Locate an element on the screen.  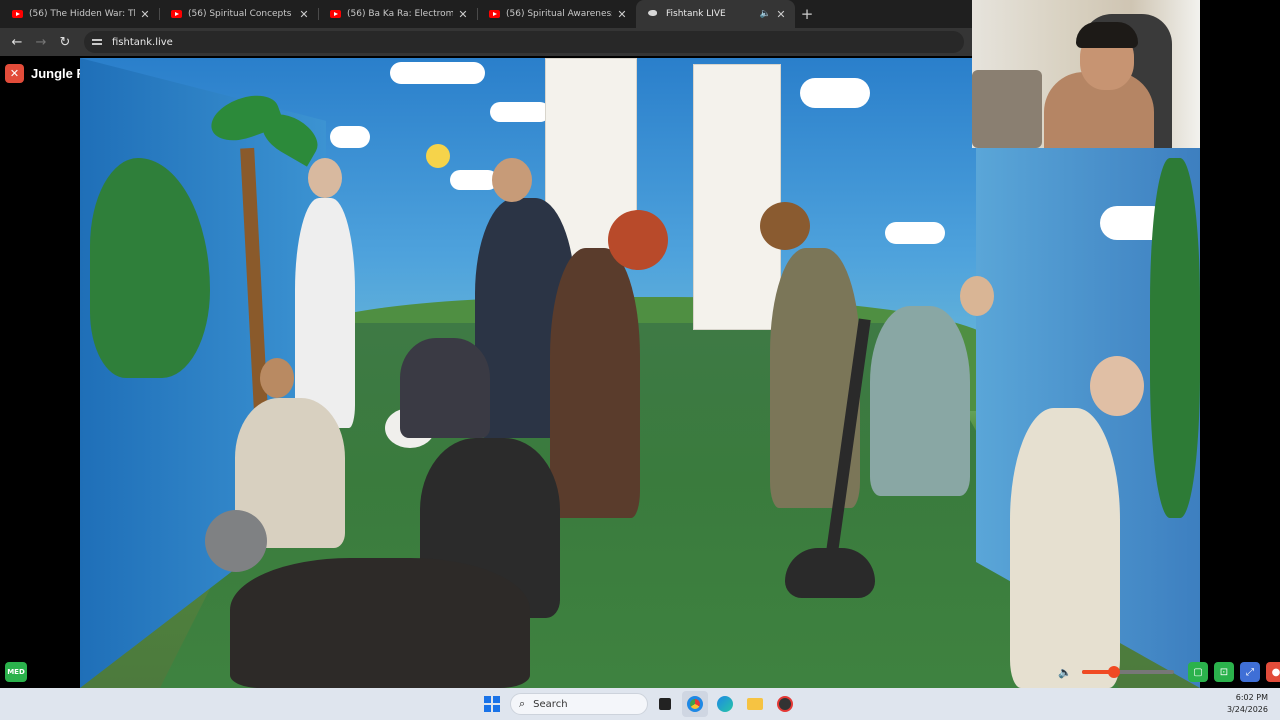
player-controls: 🔈 ▢ ⊡ ⤢ ● is located at coordinates (1169, 672).